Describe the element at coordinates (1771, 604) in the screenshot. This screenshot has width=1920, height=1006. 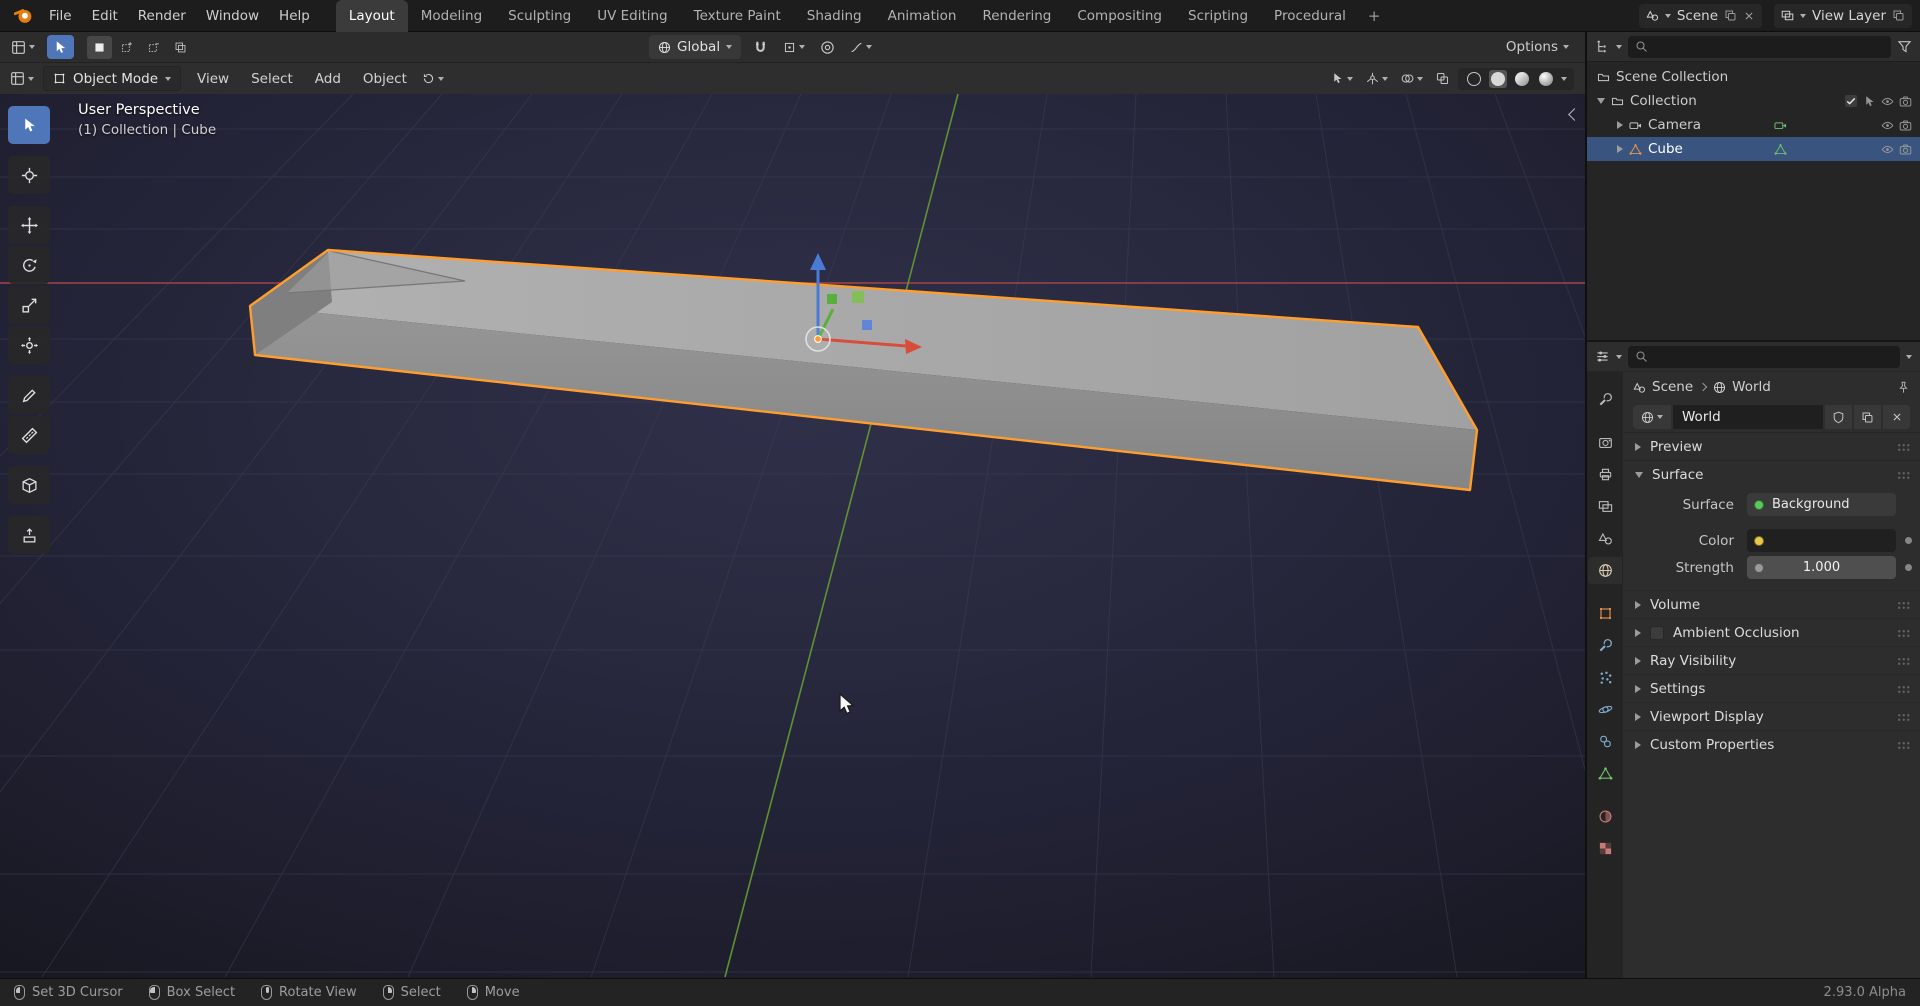
I see `panel-volume-header: Volume` at that location.